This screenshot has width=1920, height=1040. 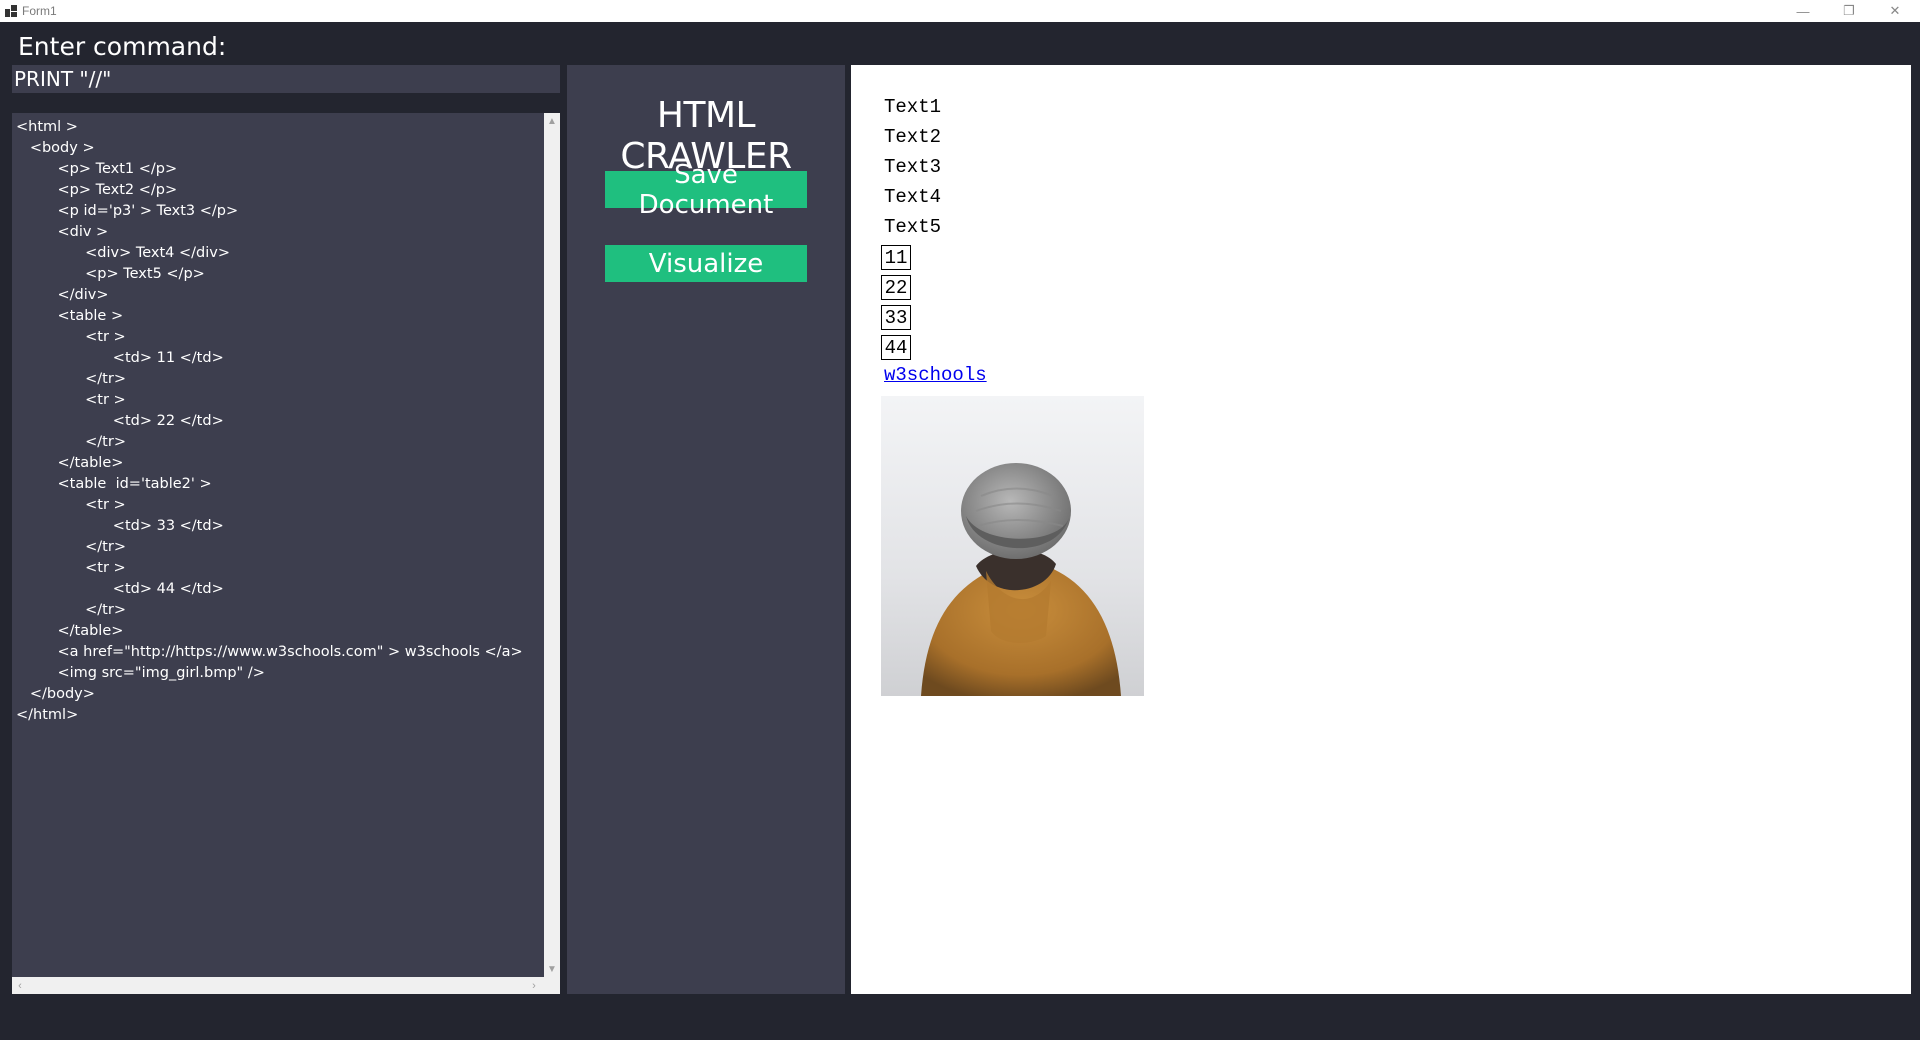 What do you see at coordinates (1012, 546) in the screenshot?
I see `girl-photo-image` at bounding box center [1012, 546].